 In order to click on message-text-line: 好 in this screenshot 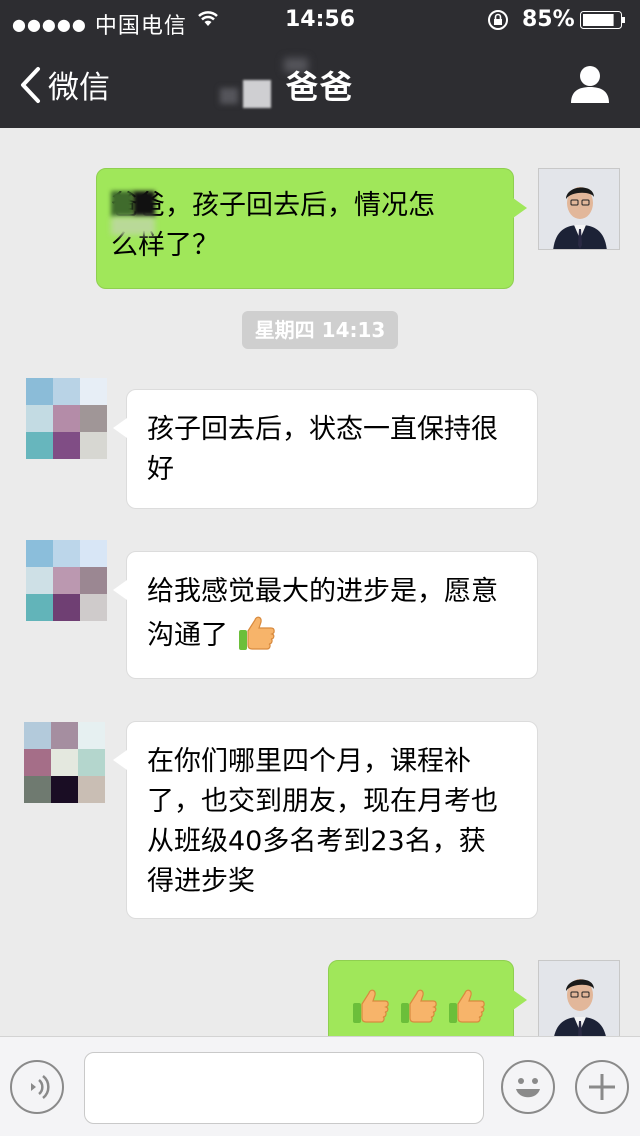, I will do `click(160, 469)`.